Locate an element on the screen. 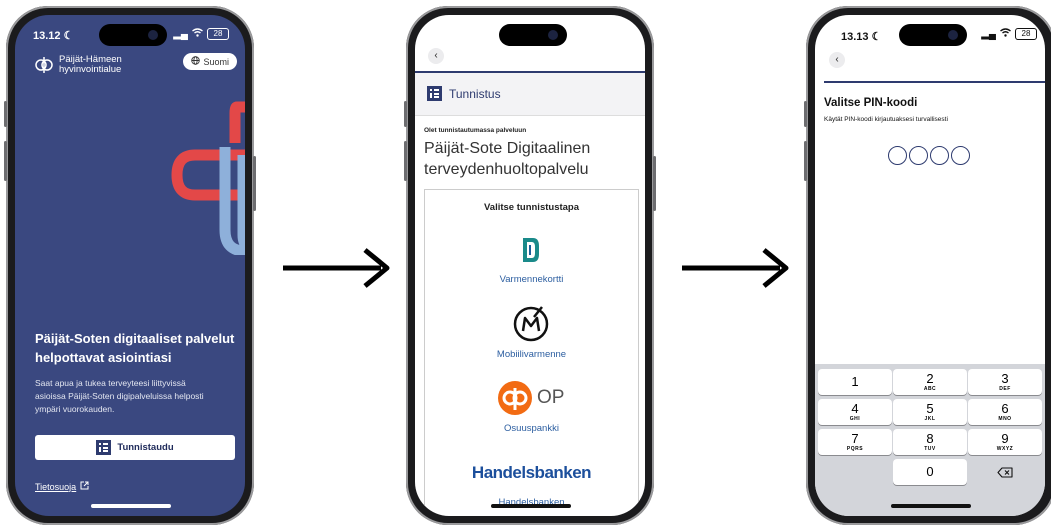 The width and height of the screenshot is (1051, 529). language-button: Suomi is located at coordinates (210, 61).